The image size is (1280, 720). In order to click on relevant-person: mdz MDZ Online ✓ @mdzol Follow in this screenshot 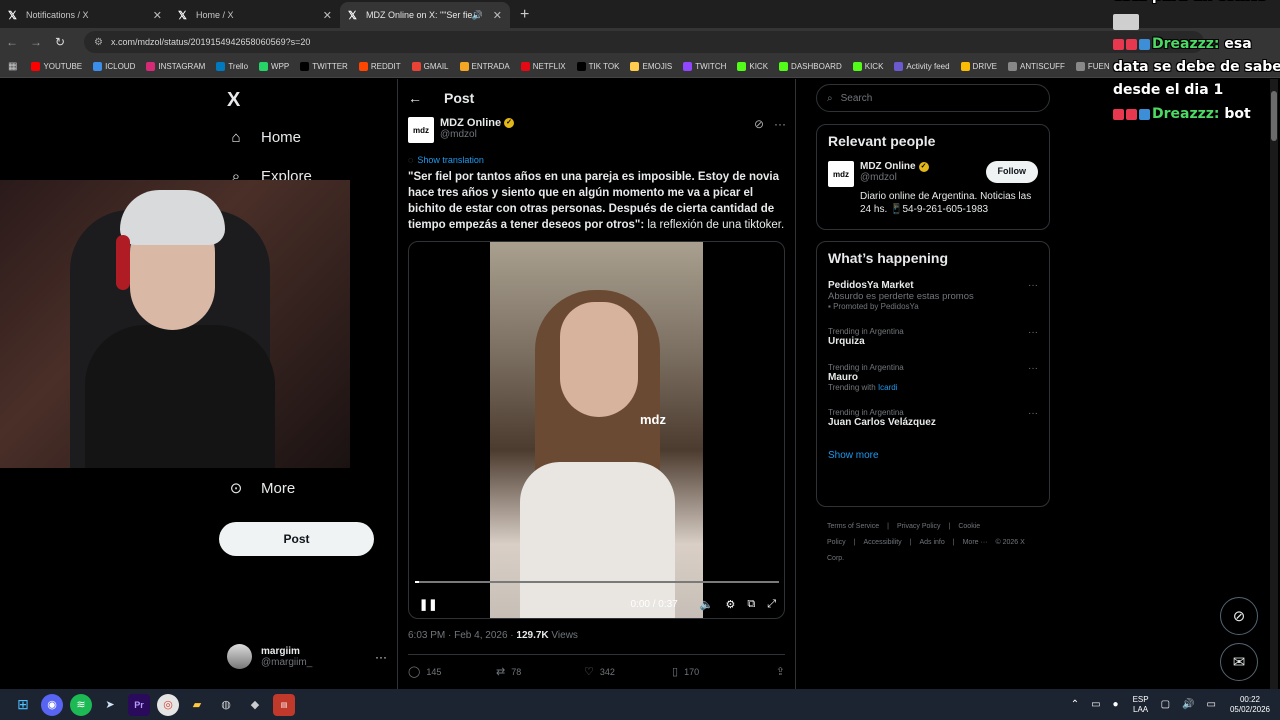, I will do `click(933, 168)`.